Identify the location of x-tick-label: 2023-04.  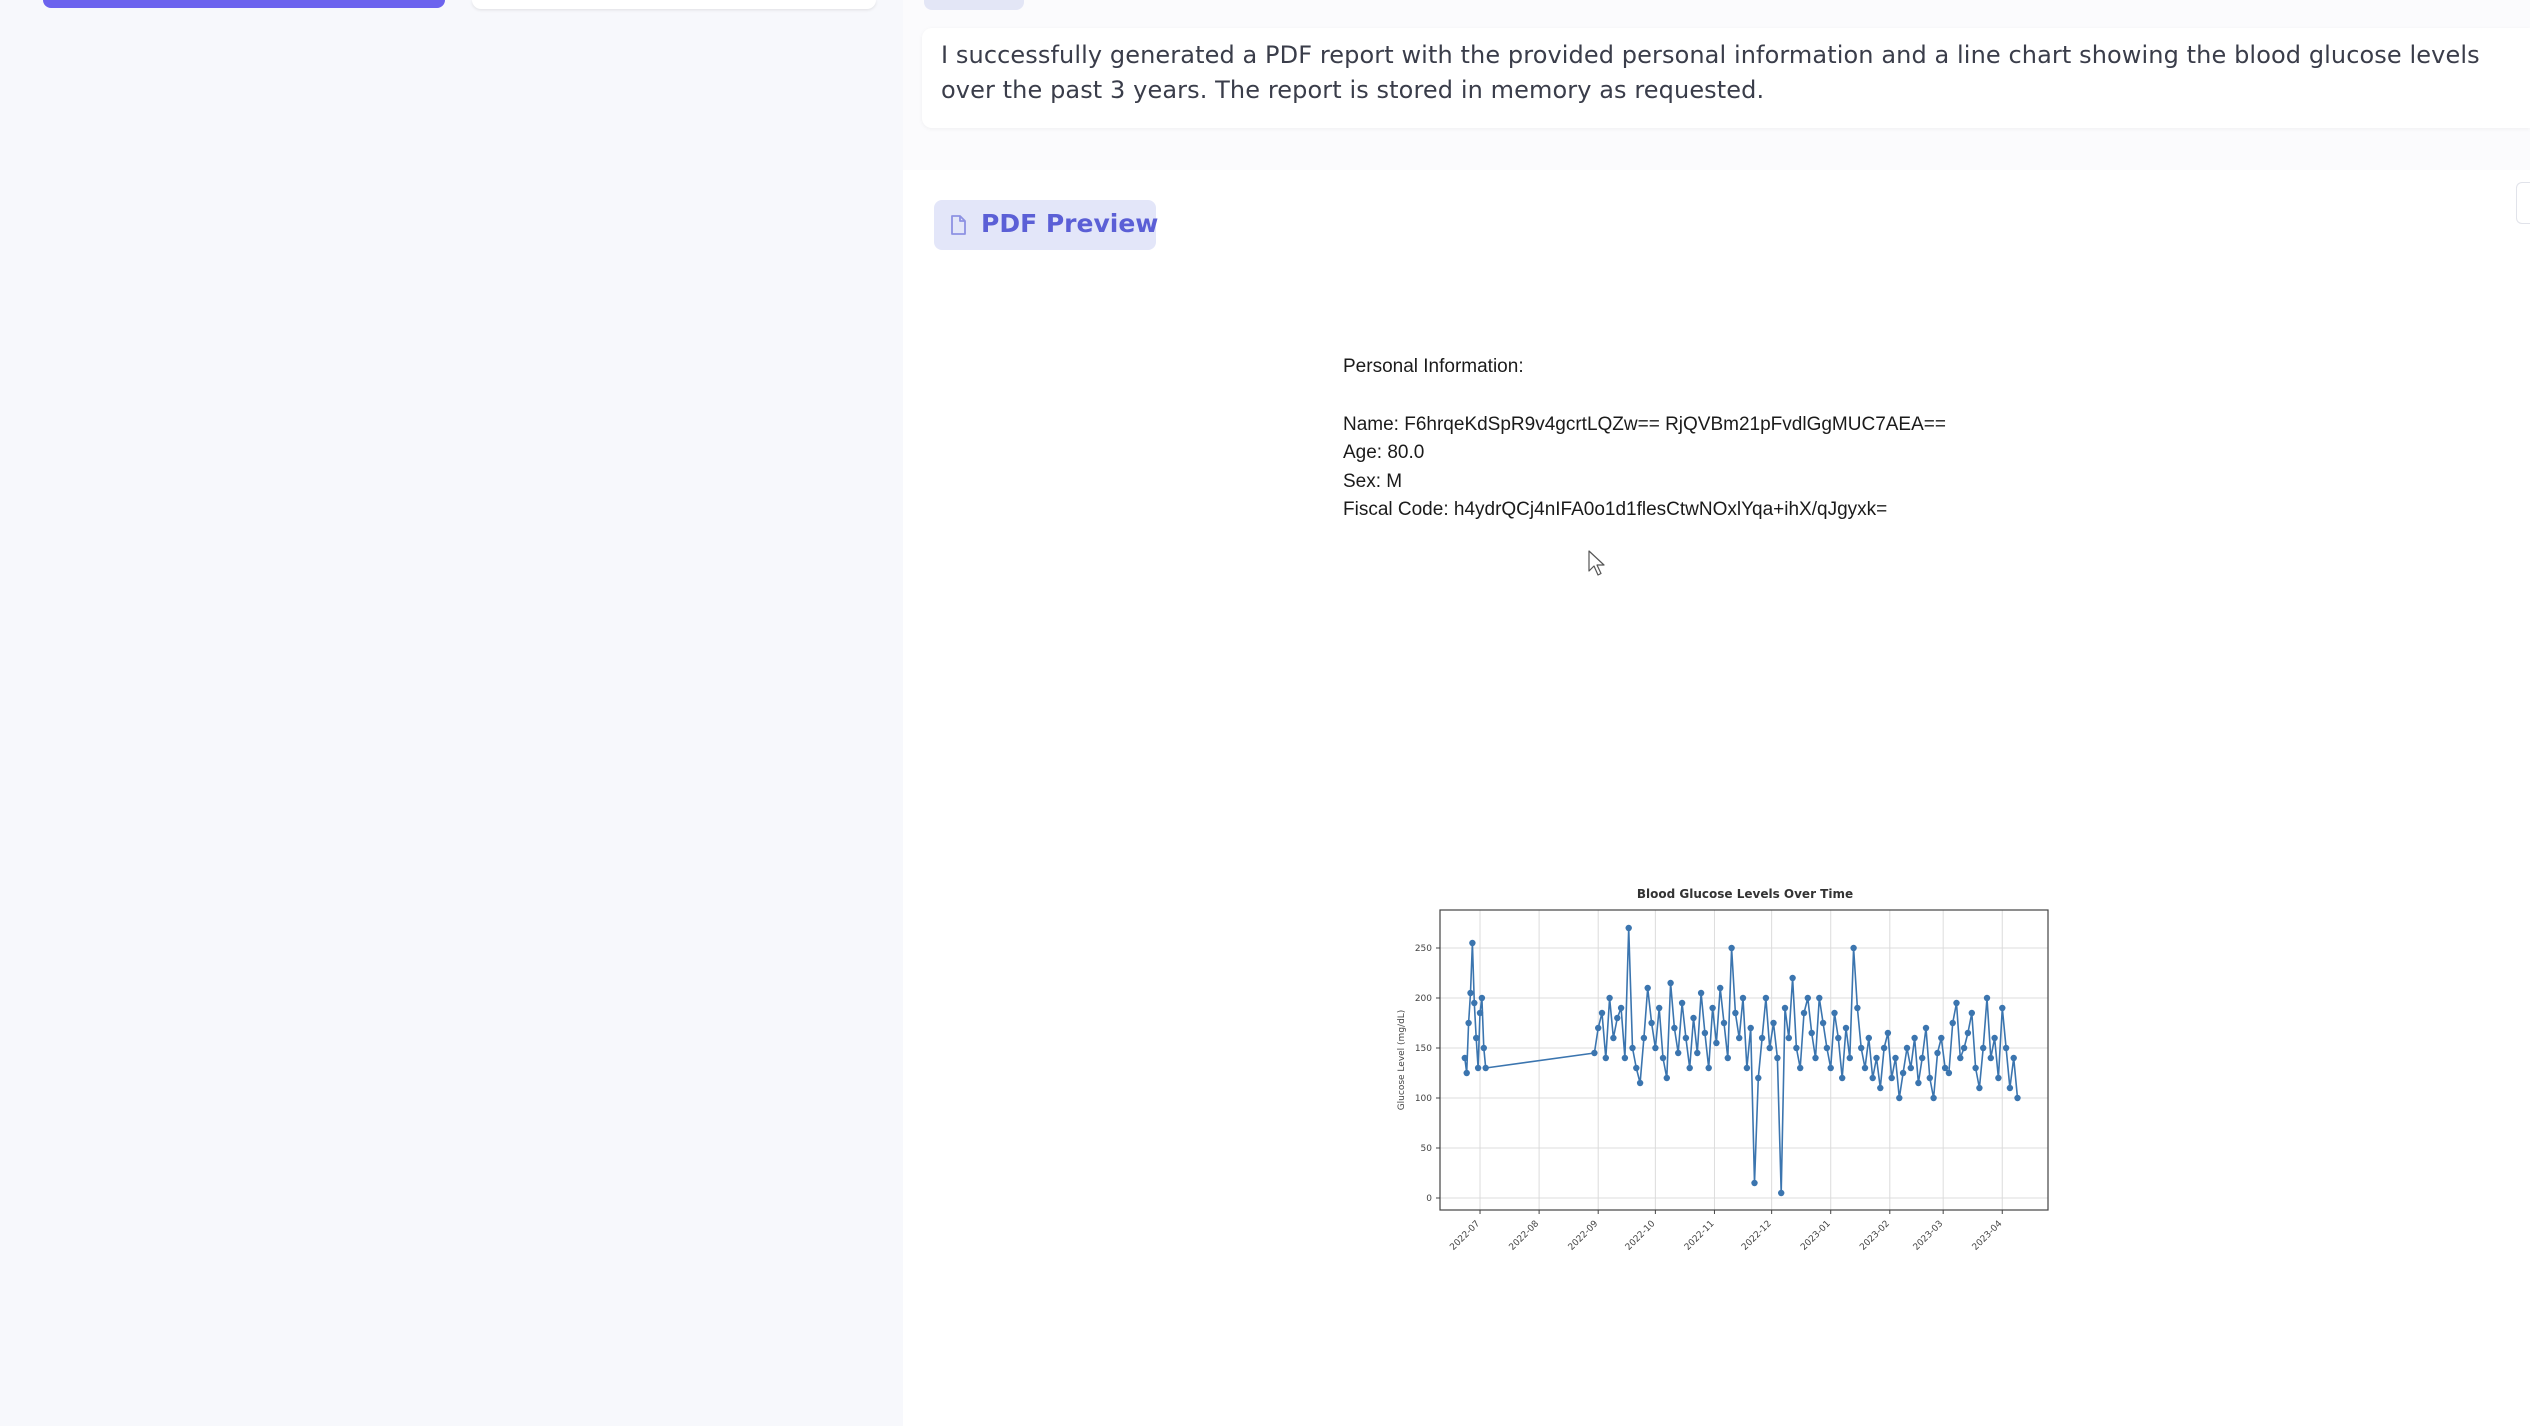
(1988, 1236).